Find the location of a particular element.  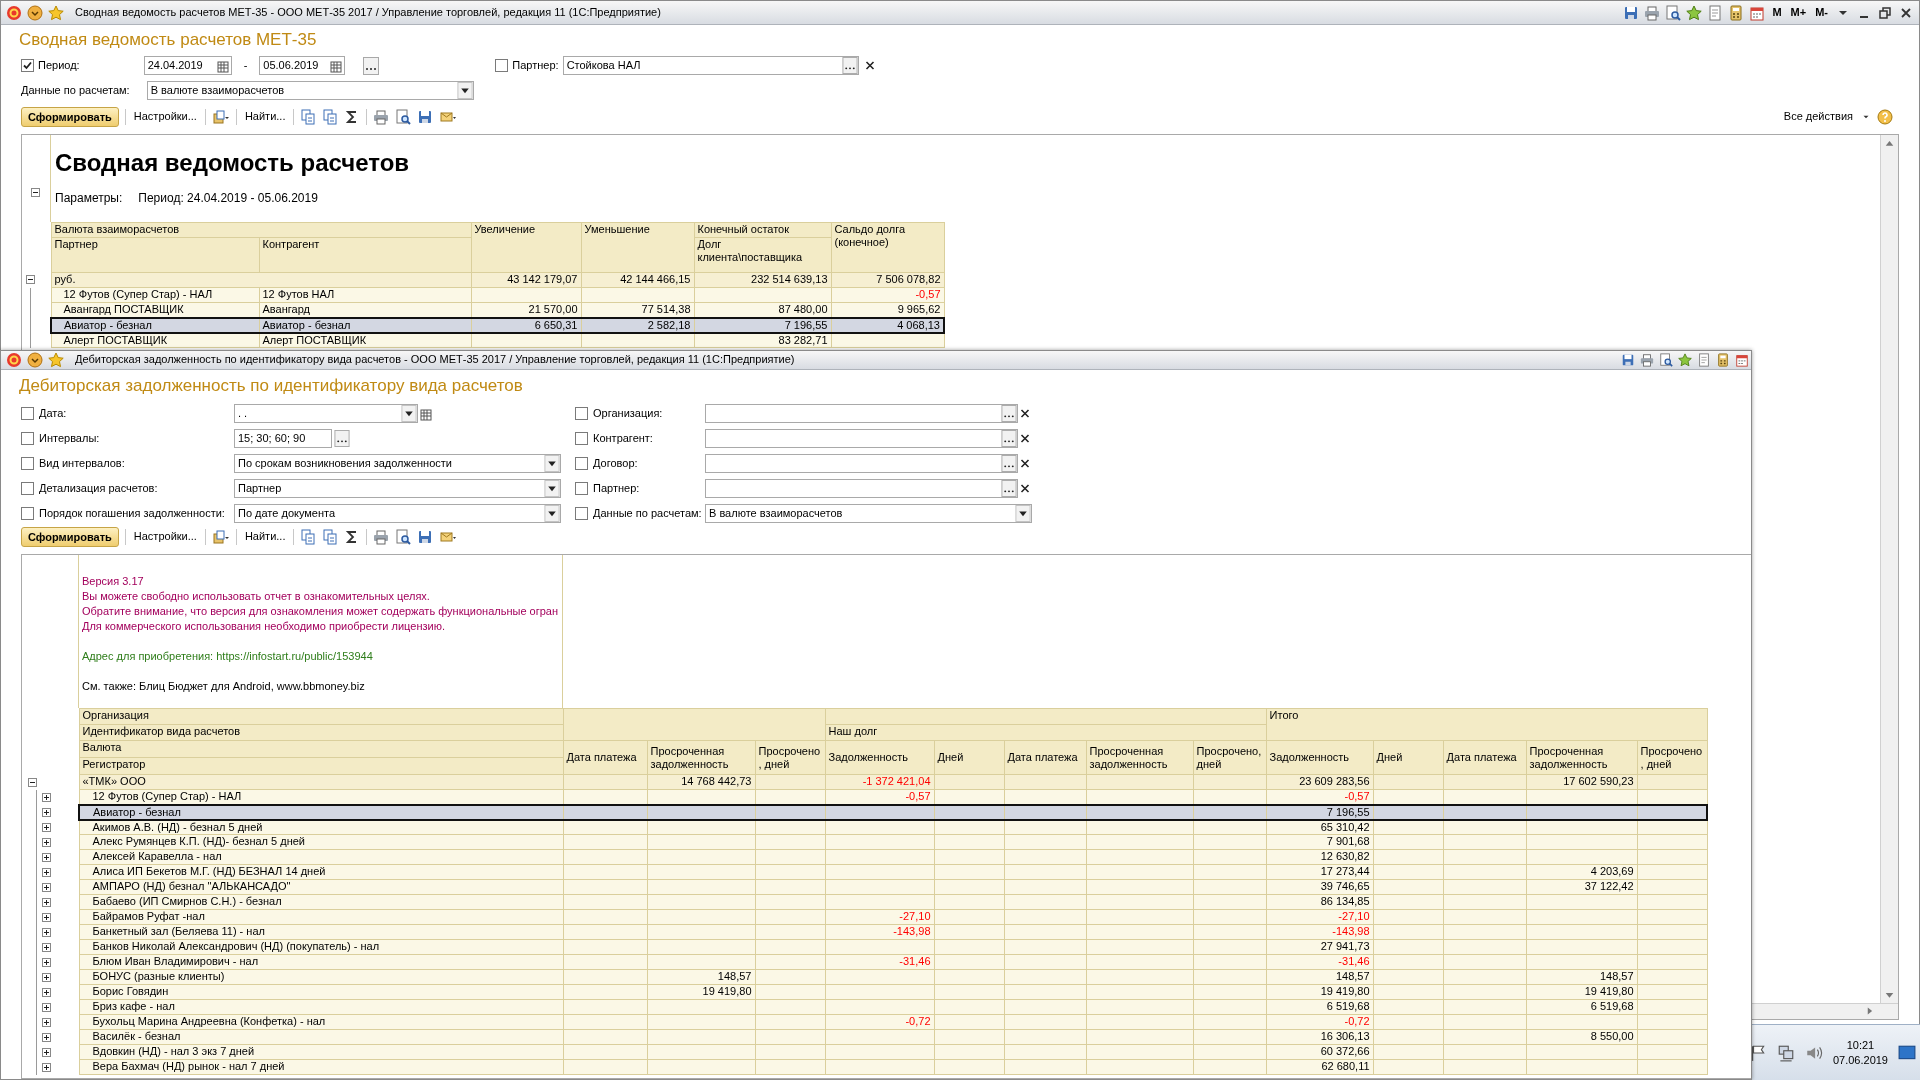

input-field: Стойкова НАЛ is located at coordinates (710, 65).